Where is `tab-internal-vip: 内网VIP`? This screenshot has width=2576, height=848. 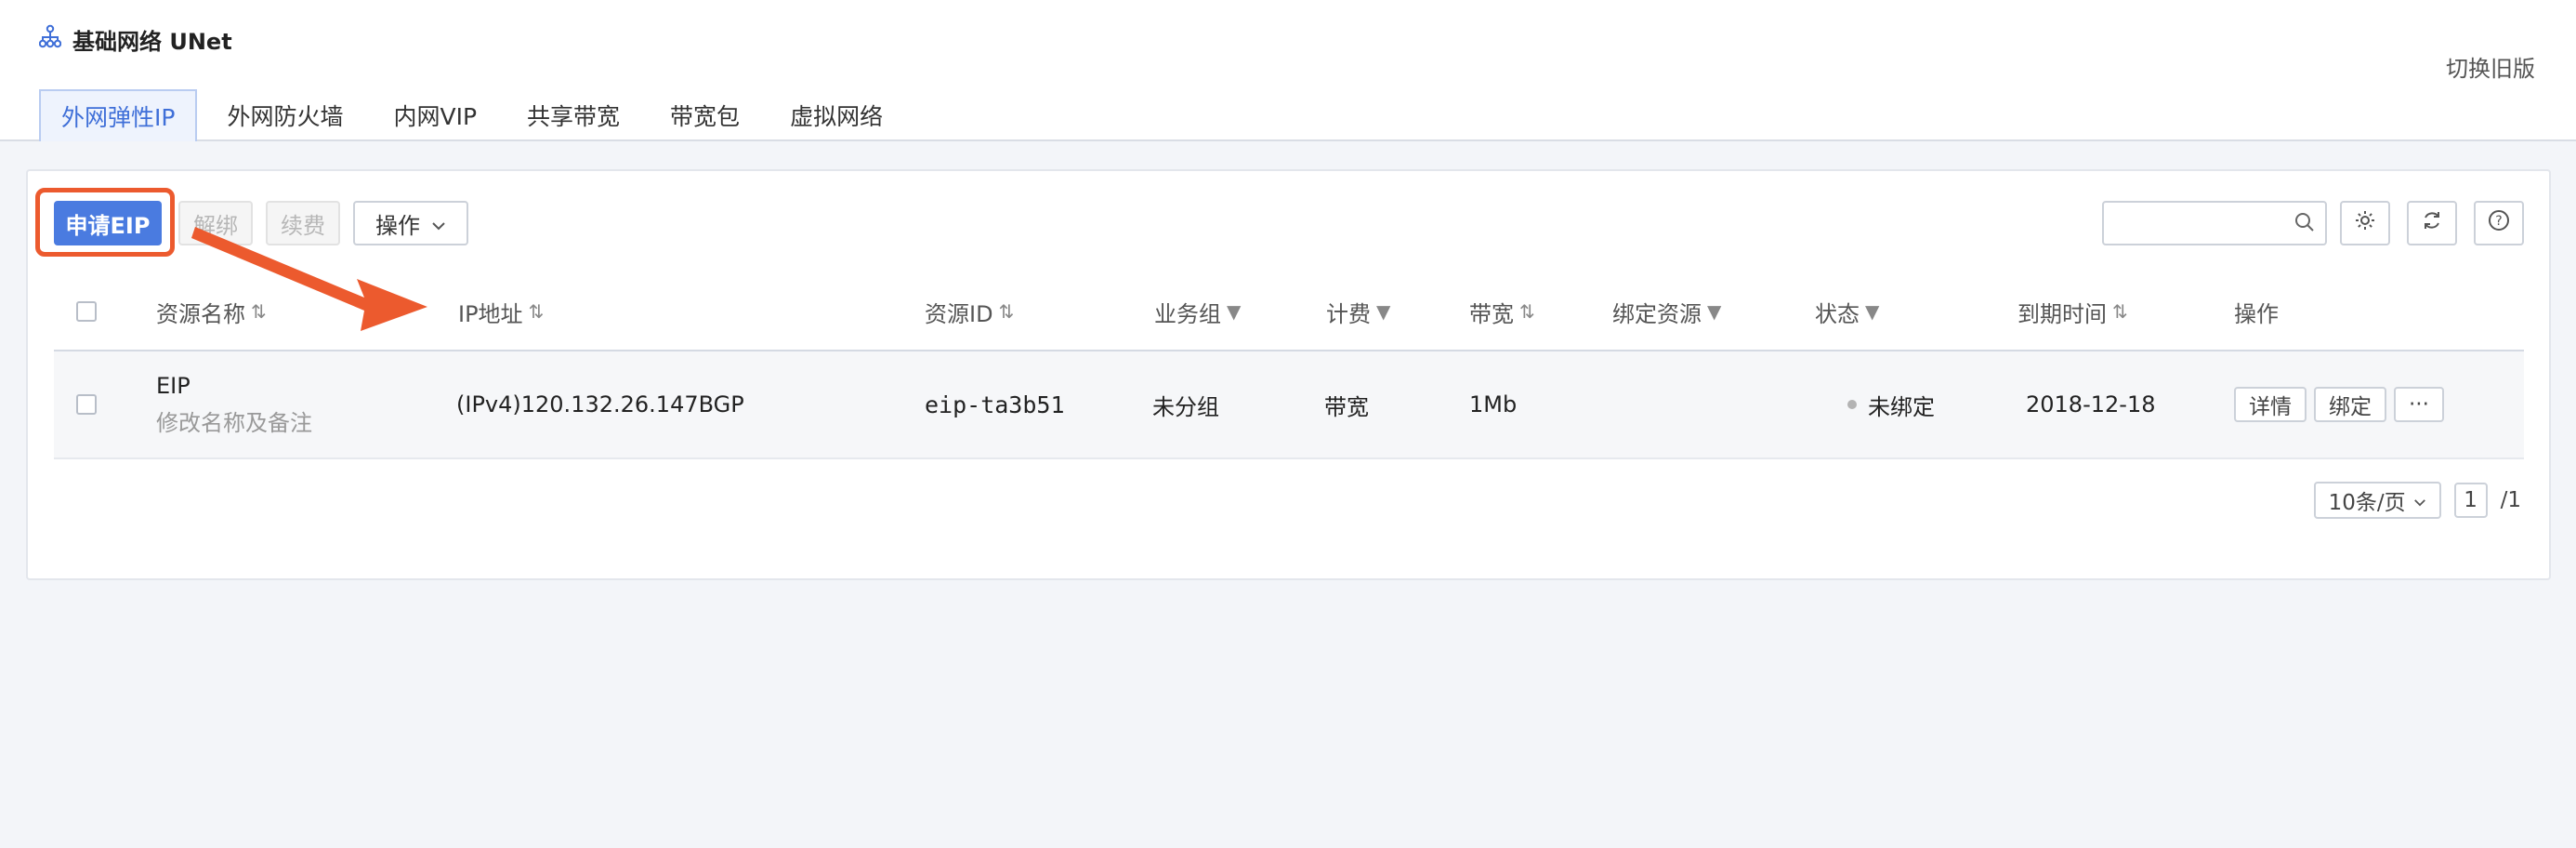
tab-internal-vip: 内网VIP is located at coordinates (435, 115).